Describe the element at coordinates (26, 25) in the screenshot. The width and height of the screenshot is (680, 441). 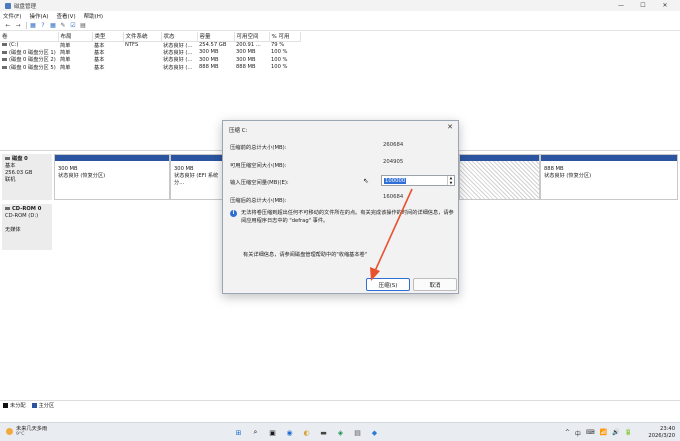
I see `toolbar-separator` at that location.